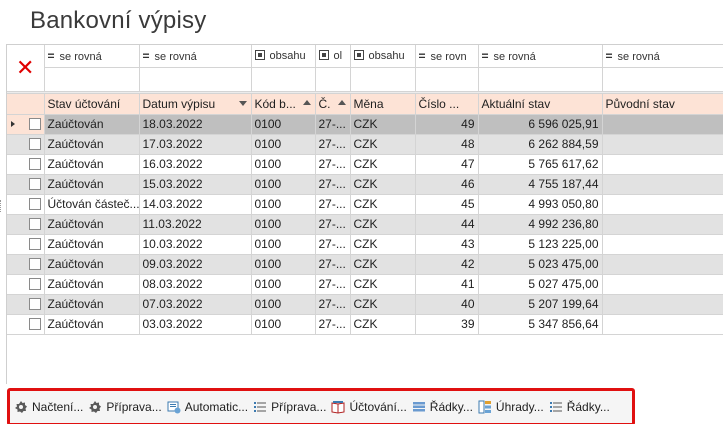 The width and height of the screenshot is (723, 424). What do you see at coordinates (341, 102) in the screenshot?
I see `sort-ascending-icon` at bounding box center [341, 102].